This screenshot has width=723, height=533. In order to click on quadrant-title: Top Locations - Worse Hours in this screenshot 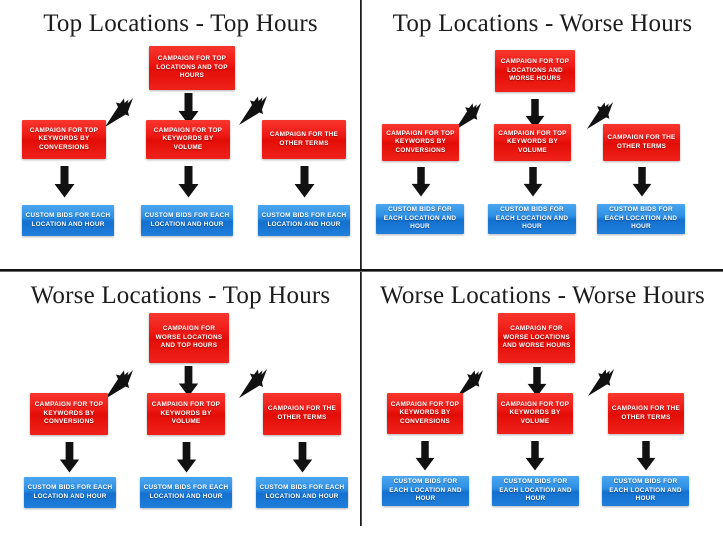, I will do `click(542, 23)`.